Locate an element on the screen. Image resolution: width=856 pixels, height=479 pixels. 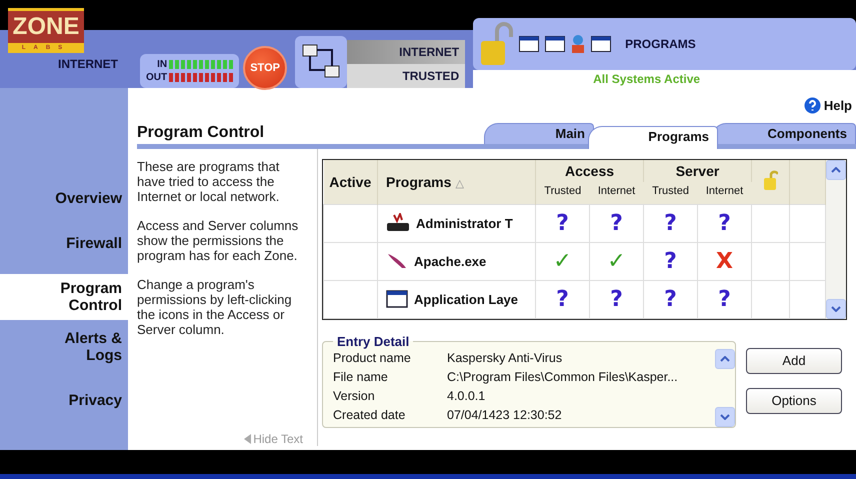
program-name: Administrator T is located at coordinates (464, 223).